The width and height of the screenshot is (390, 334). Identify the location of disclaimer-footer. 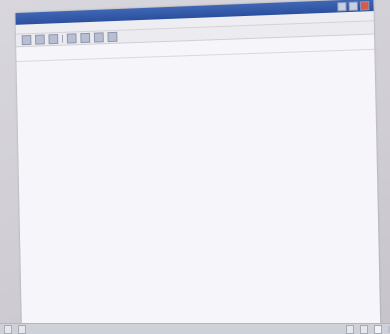
(195, 67).